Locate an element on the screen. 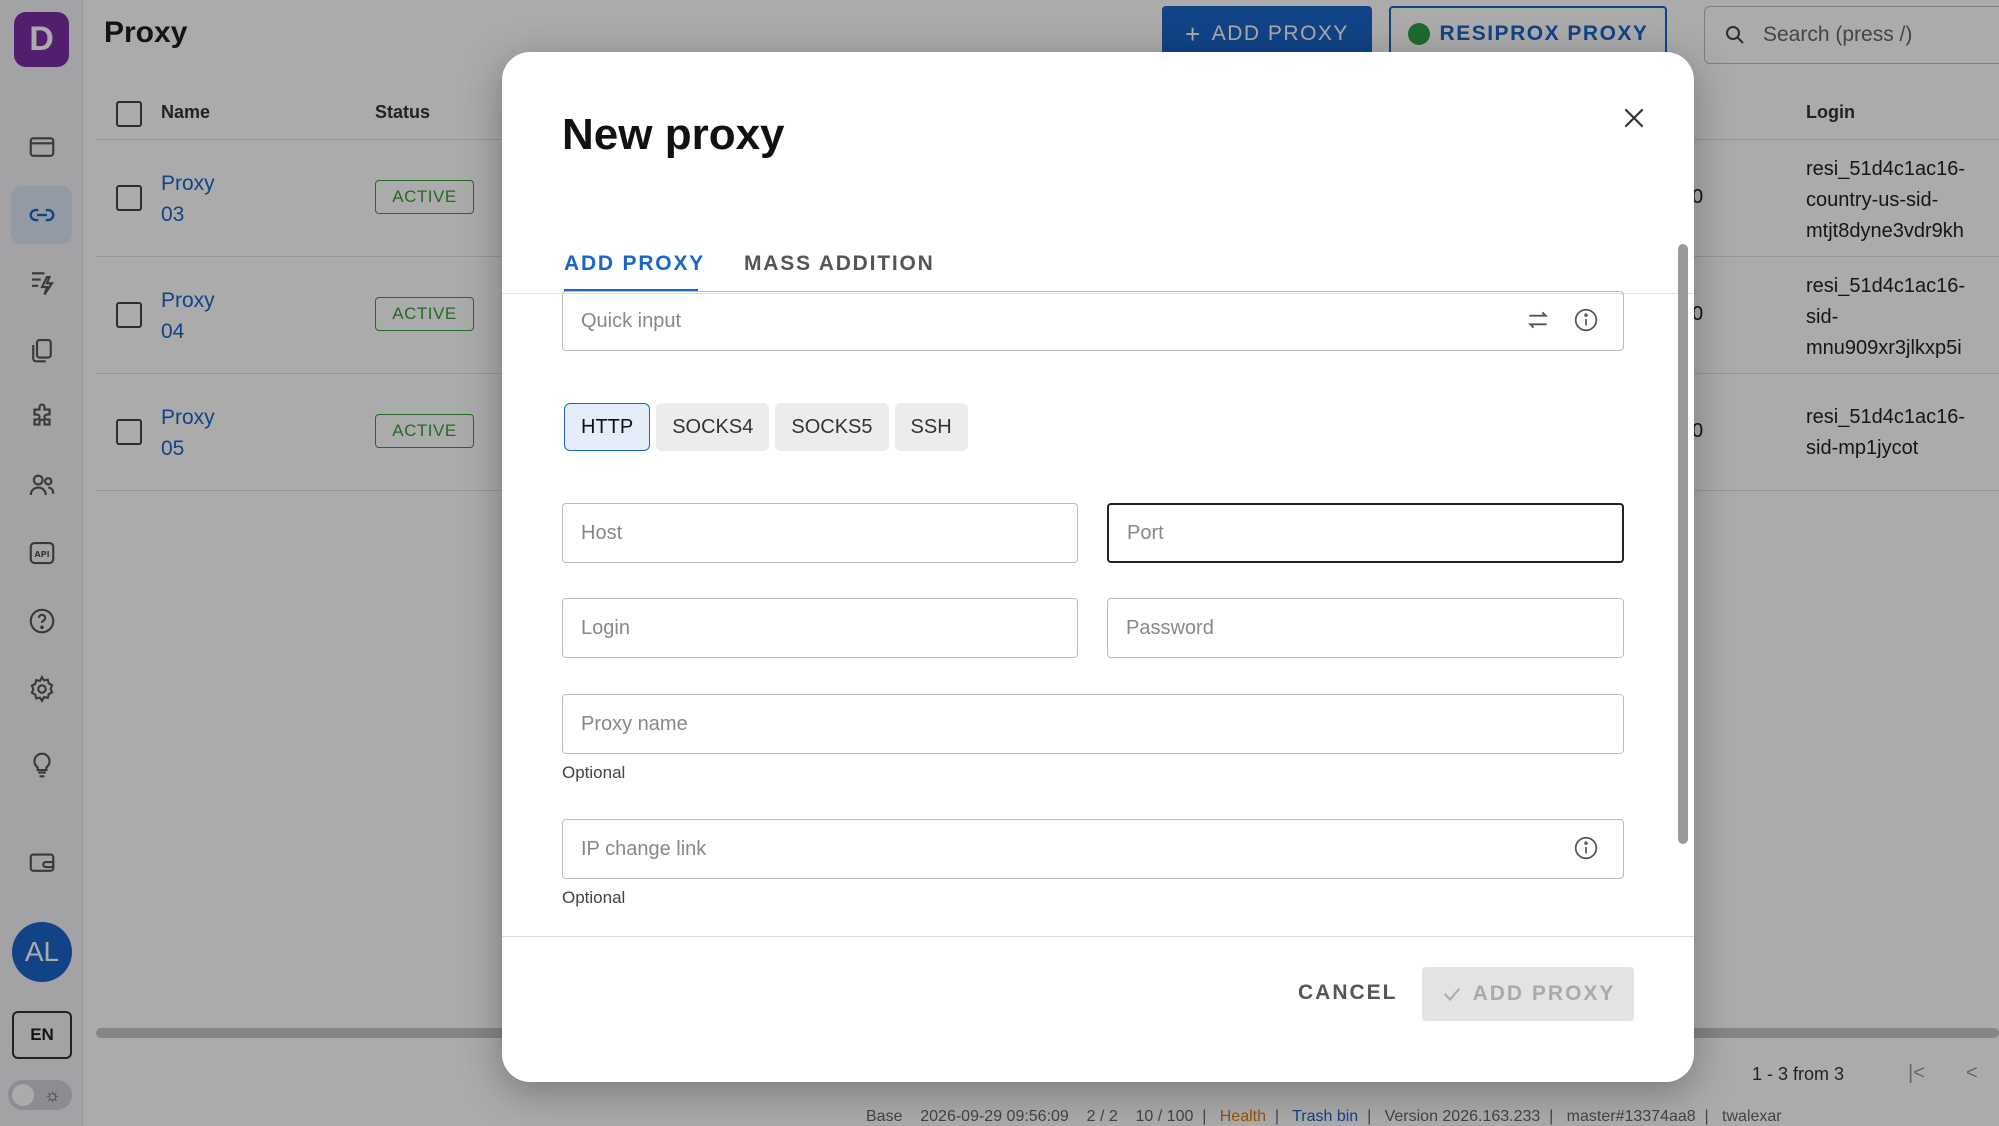 The width and height of the screenshot is (1999, 1126). cancel-button: CANCEL is located at coordinates (1348, 993).